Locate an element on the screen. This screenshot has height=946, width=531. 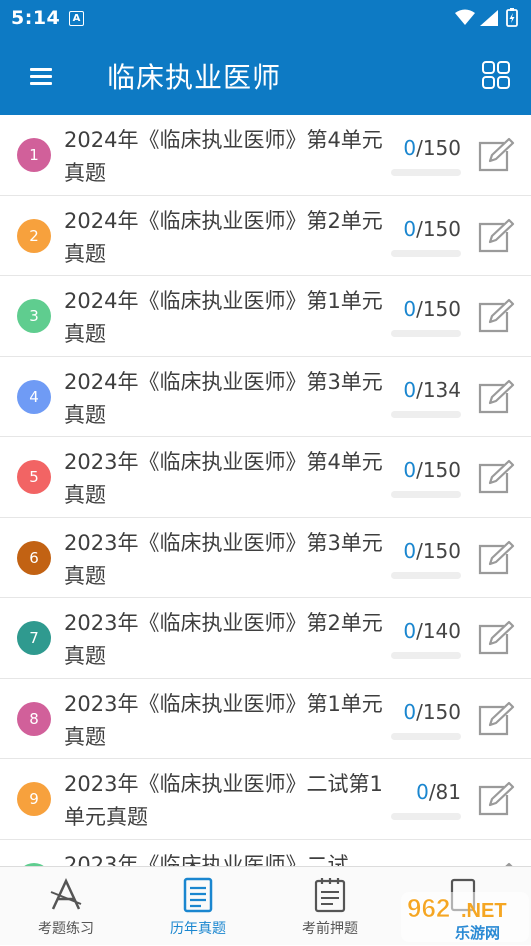
app-bar: 临床执业医师 is located at coordinates (265, 75).